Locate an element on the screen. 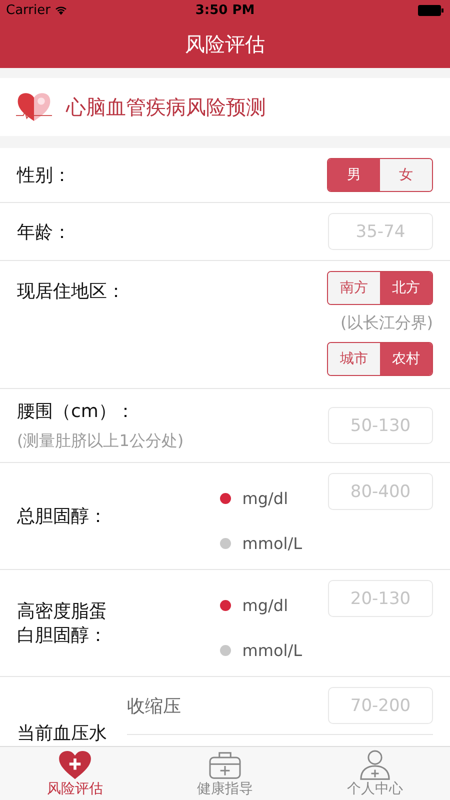 This screenshot has width=450, height=800. hint-text: (测量肚脐以上1公分处) is located at coordinates (100, 441).